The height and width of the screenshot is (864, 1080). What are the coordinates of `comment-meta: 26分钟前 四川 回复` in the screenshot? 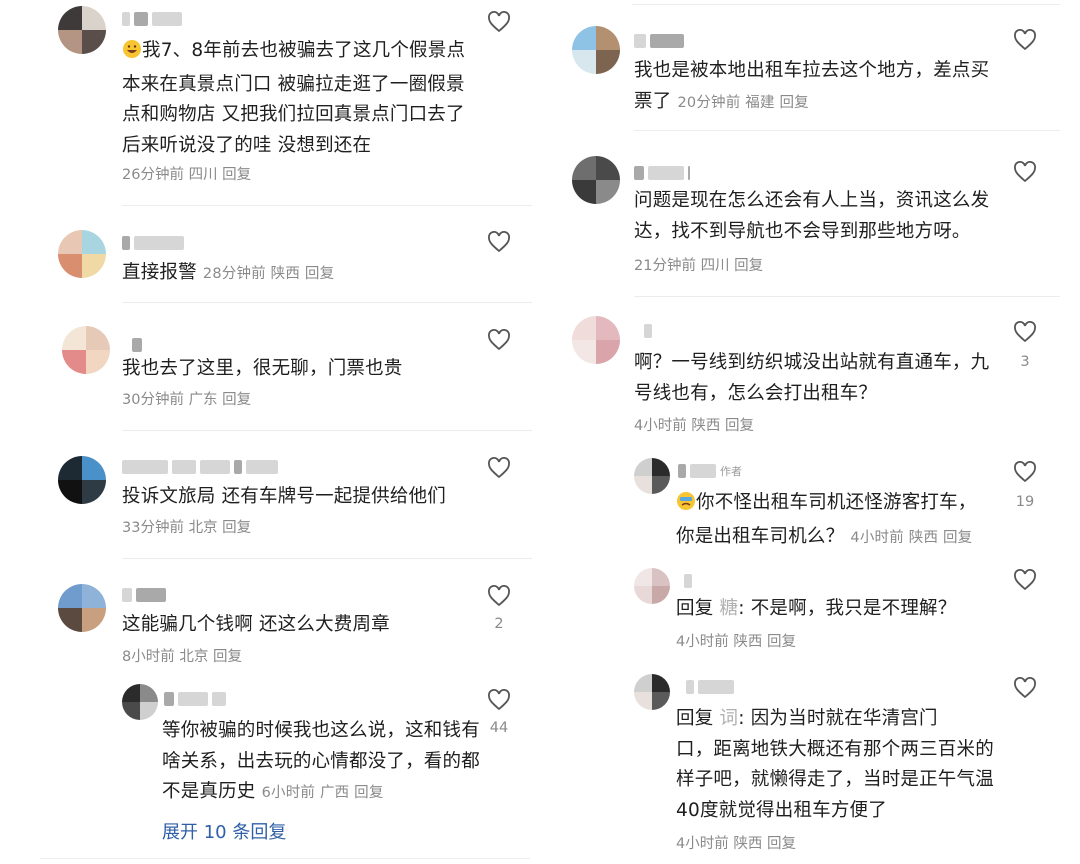 It's located at (187, 175).